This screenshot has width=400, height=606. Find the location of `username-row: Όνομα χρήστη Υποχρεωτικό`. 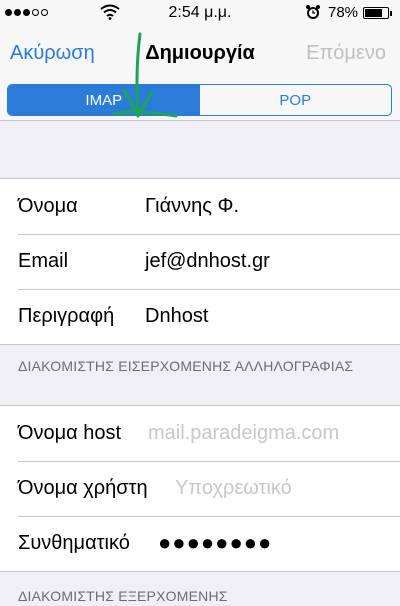

username-row: Όνομα χρήστη Υποχρεωτικό is located at coordinates (200, 488).